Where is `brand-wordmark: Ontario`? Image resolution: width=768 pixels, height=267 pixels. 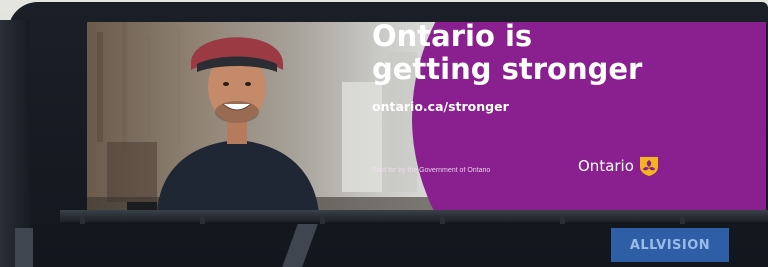
brand-wordmark: Ontario is located at coordinates (606, 166).